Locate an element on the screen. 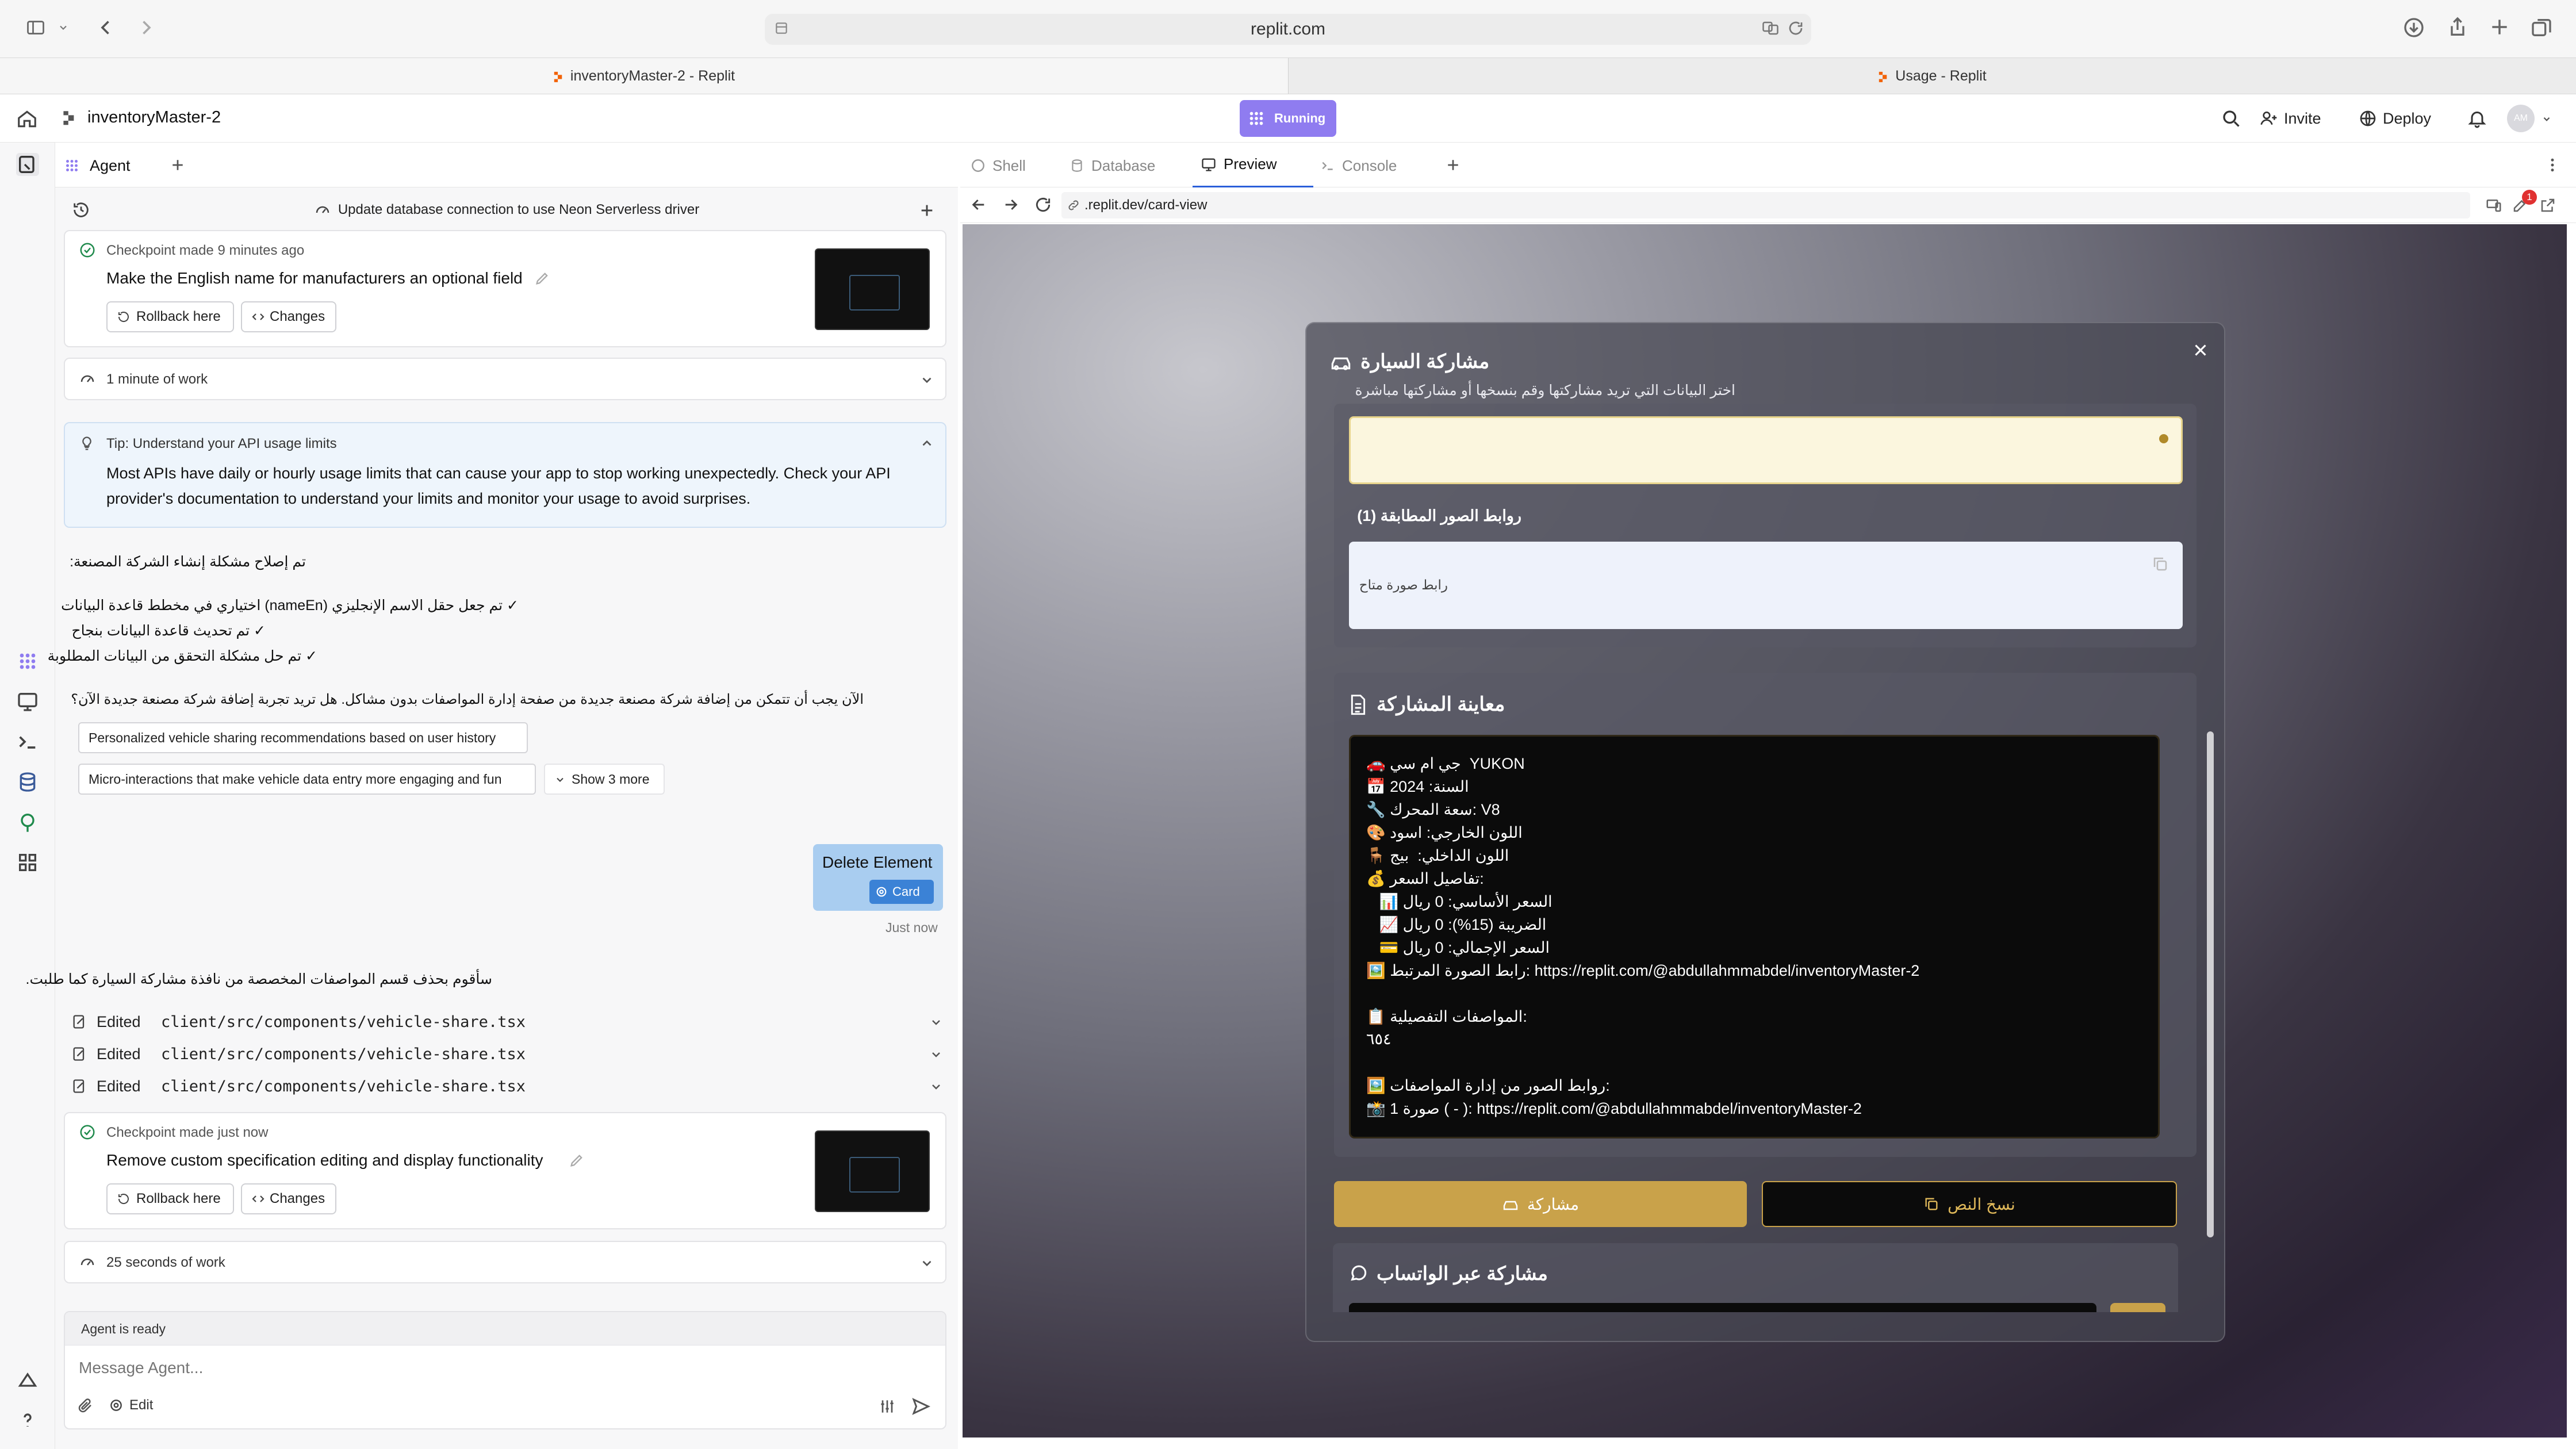  tab-database: Database is located at coordinates (1112, 165).